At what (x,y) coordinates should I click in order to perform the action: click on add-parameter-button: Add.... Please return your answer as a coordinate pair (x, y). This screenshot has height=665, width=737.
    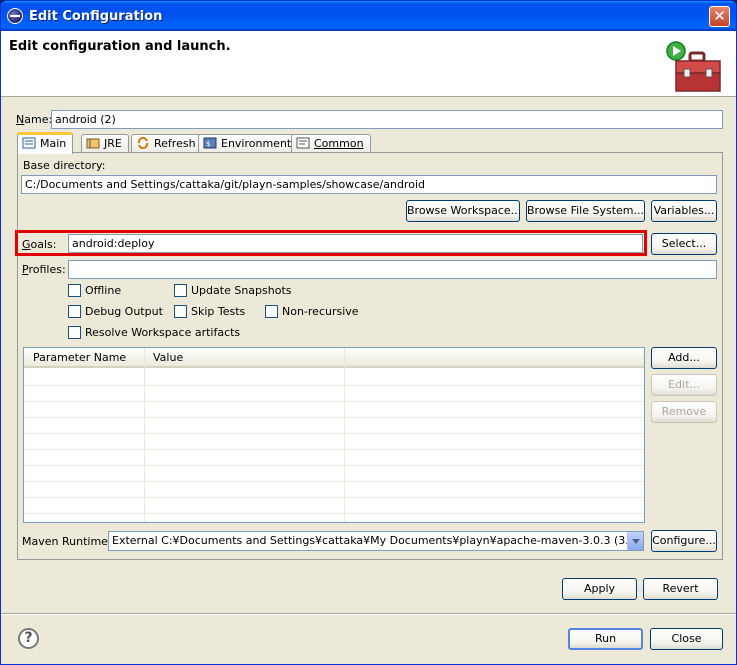
    Looking at the image, I should click on (684, 358).